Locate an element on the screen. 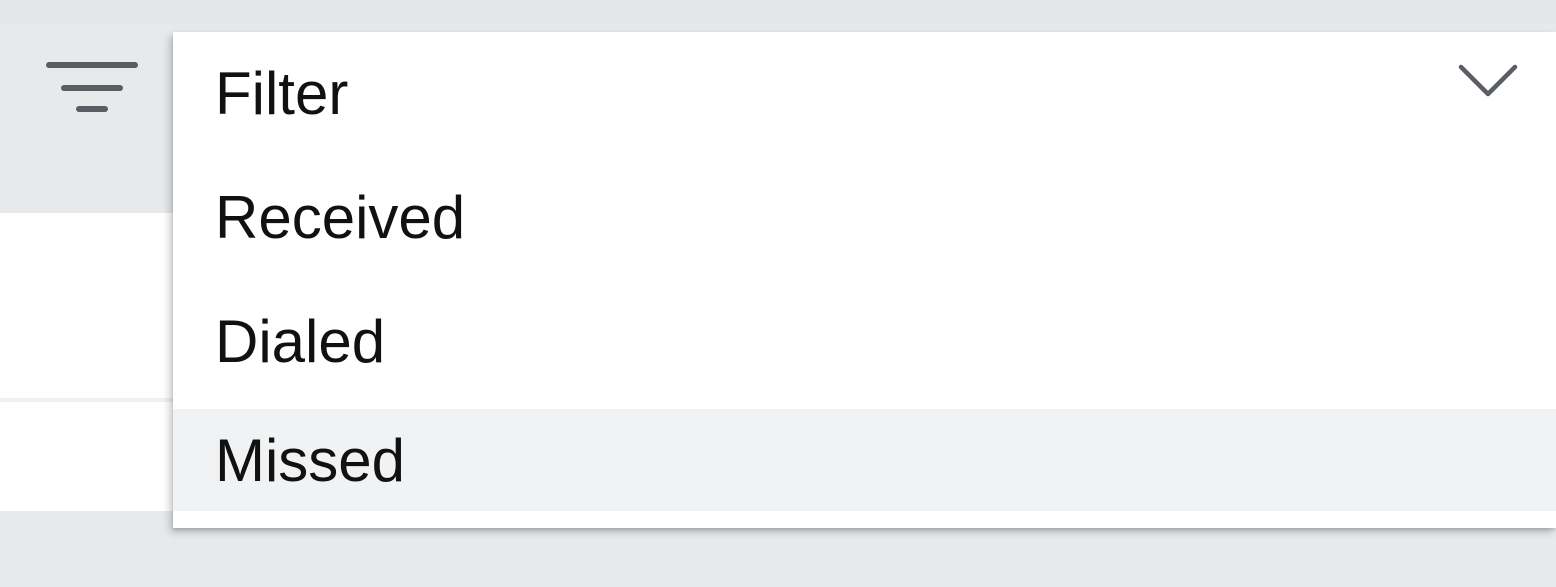 The width and height of the screenshot is (1556, 587). filter-dropdown-selected: Filter is located at coordinates (282, 93).